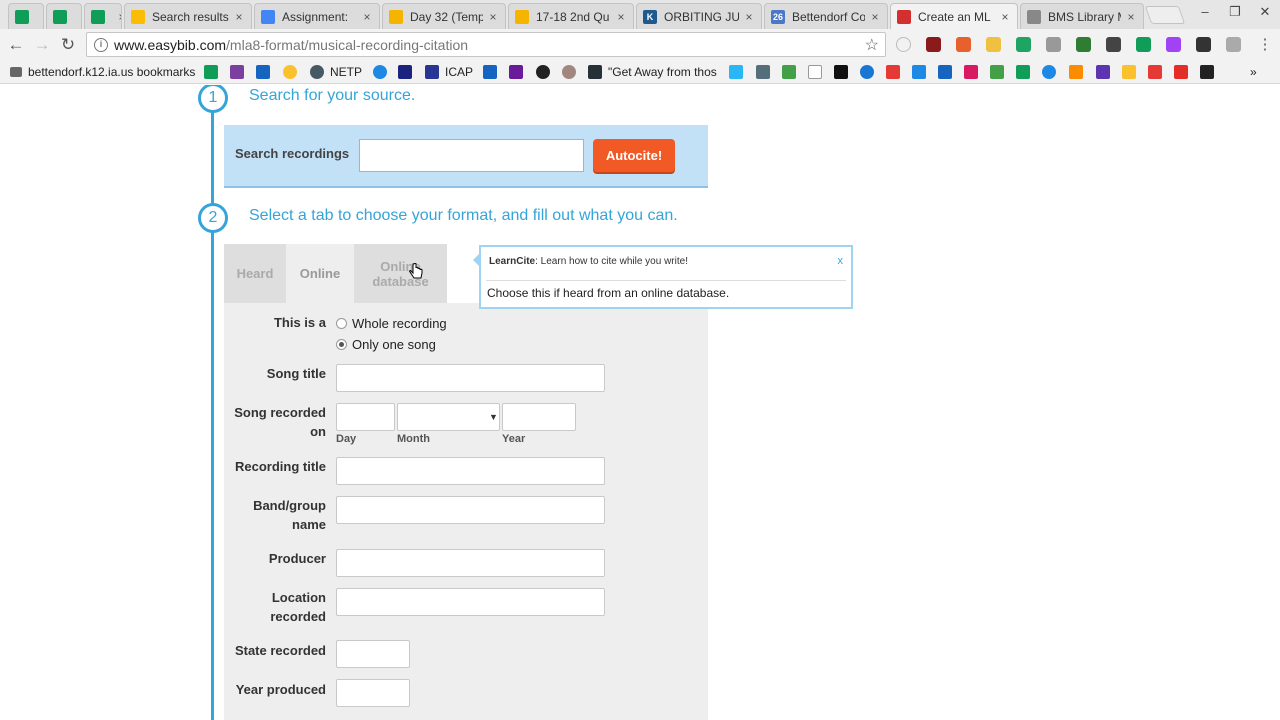  Describe the element at coordinates (373, 693) in the screenshot. I see `year-produced-field` at that location.